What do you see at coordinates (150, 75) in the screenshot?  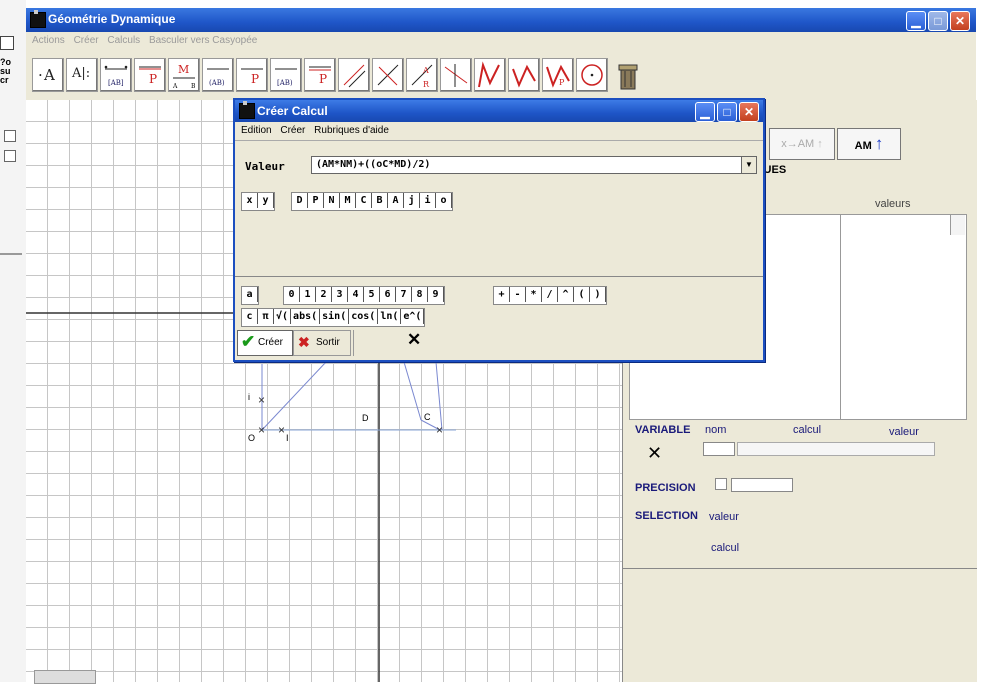 I see `tool-point-on-segment: P` at bounding box center [150, 75].